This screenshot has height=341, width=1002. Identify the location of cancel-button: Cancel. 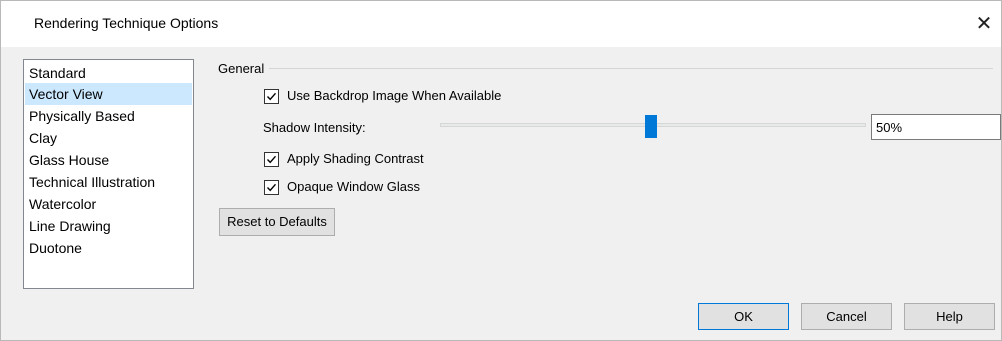
(846, 316).